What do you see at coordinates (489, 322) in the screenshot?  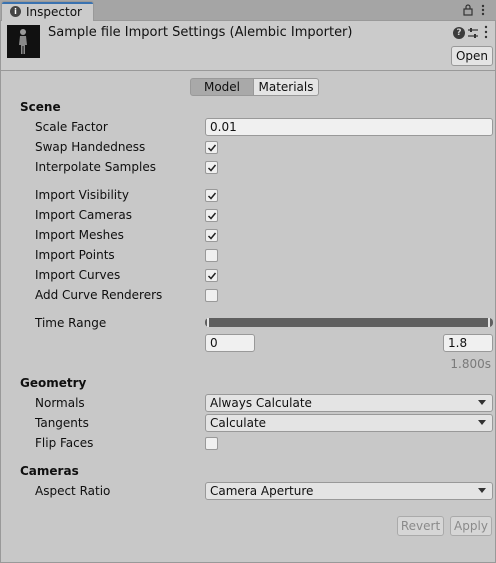 I see `time-range-end-handle` at bounding box center [489, 322].